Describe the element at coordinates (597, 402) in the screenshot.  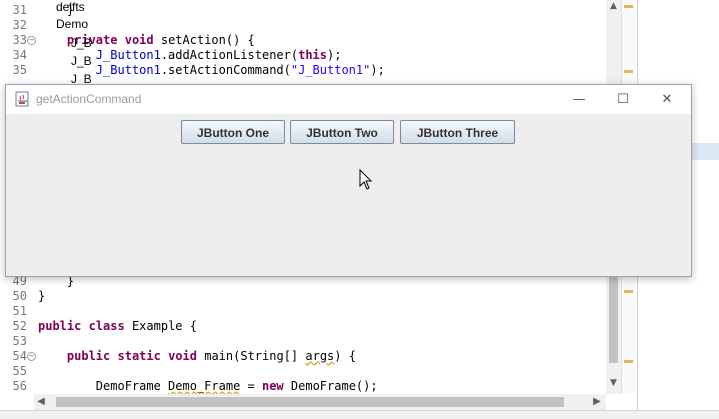
I see `scroll-right-arrow-icon: ▶` at that location.